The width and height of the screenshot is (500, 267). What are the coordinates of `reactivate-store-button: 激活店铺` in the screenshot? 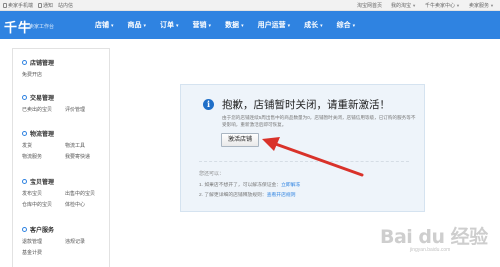 It's located at (240, 140).